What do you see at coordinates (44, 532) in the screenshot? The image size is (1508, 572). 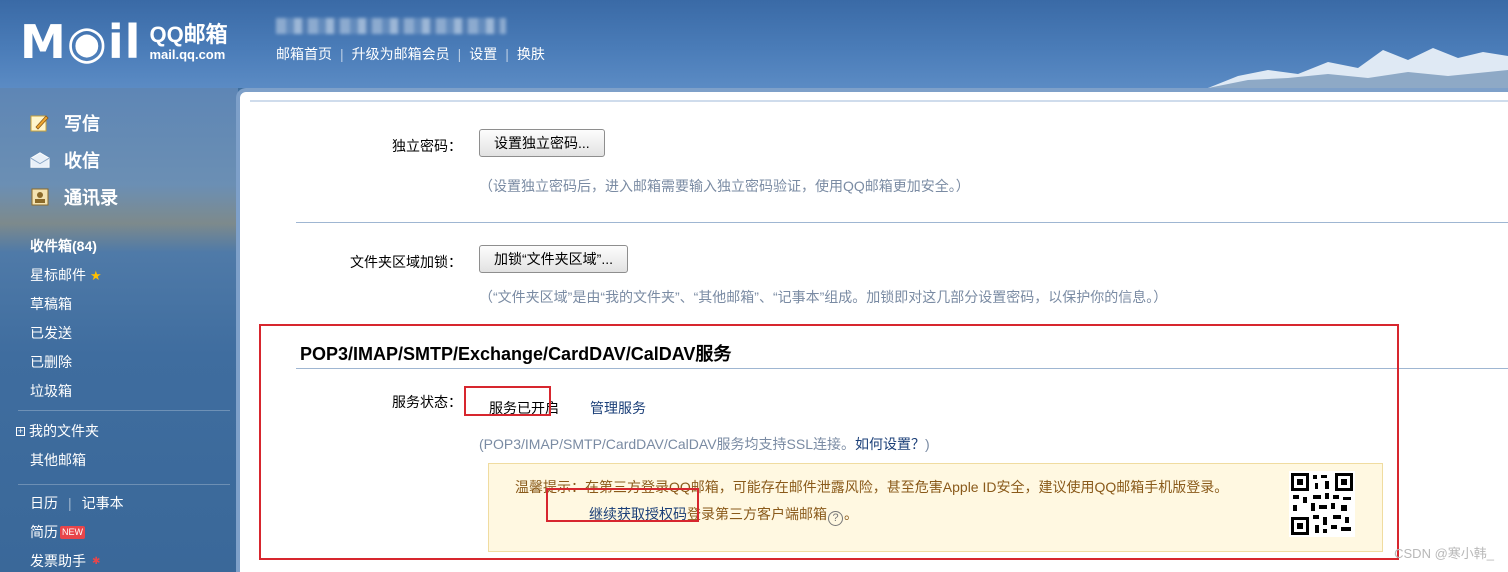 I see `resume-label: 简历` at bounding box center [44, 532].